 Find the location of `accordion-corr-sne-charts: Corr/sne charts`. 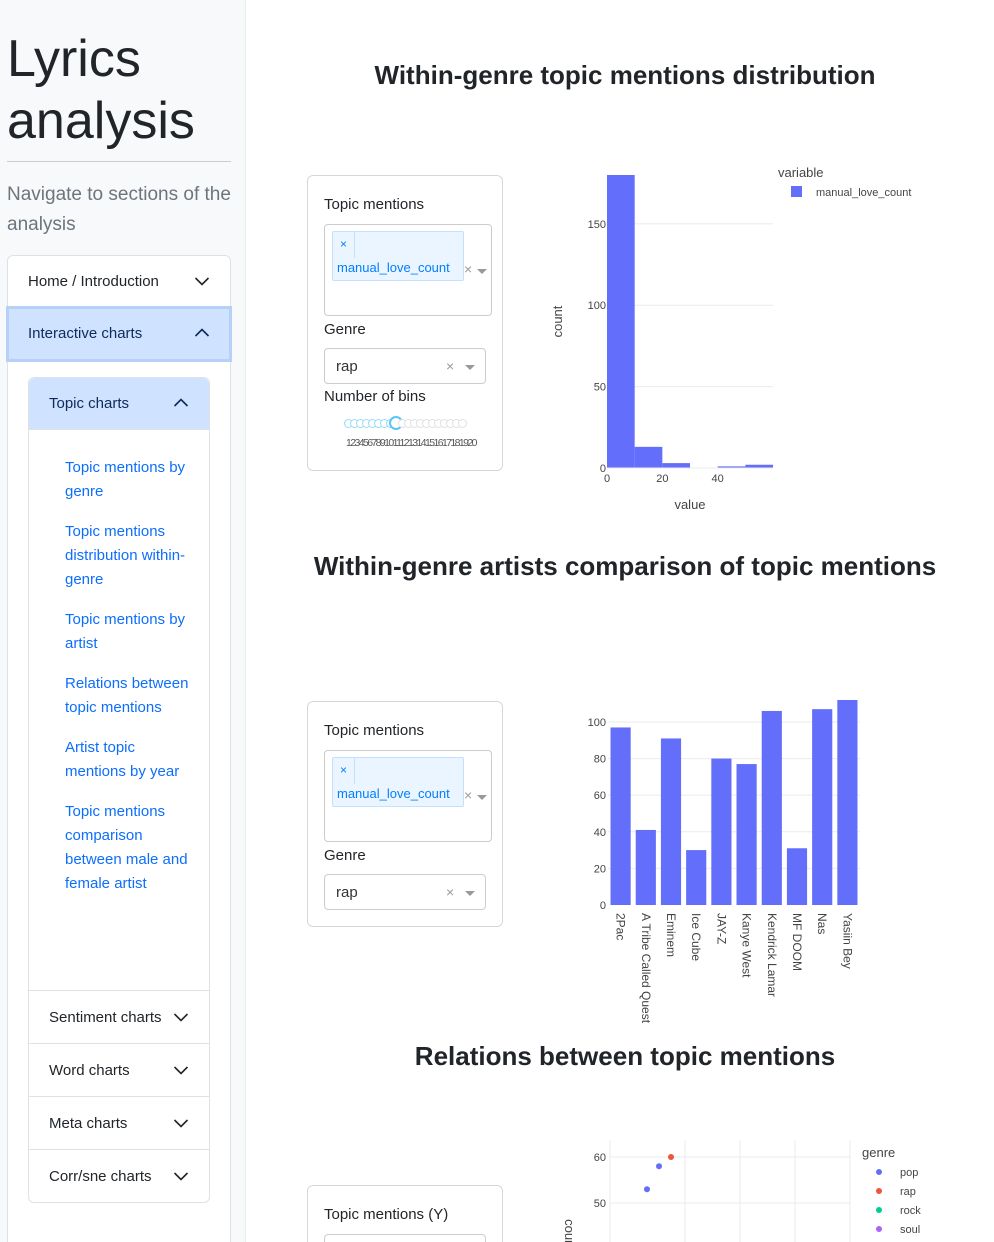

accordion-corr-sne-charts: Corr/sne charts is located at coordinates (119, 1175).